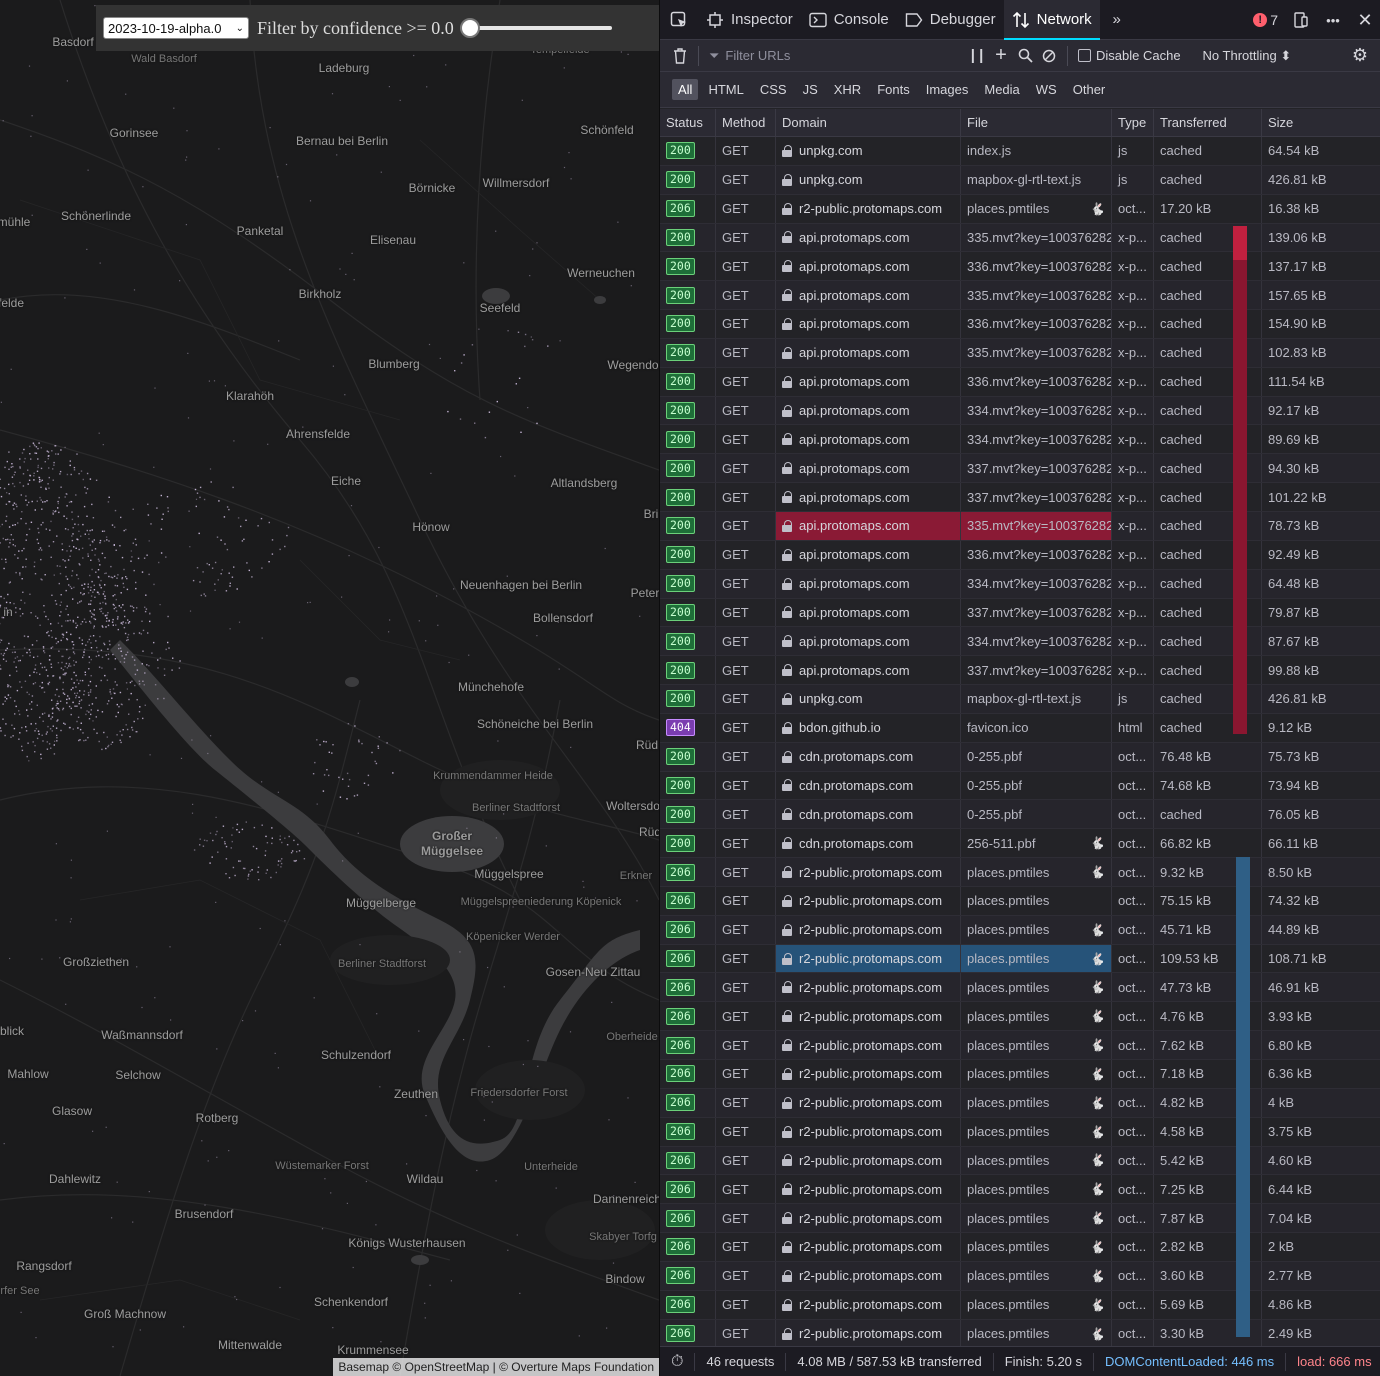 The height and width of the screenshot is (1376, 1380). What do you see at coordinates (1265, 20) in the screenshot?
I see `error-count-badge: ! 7` at bounding box center [1265, 20].